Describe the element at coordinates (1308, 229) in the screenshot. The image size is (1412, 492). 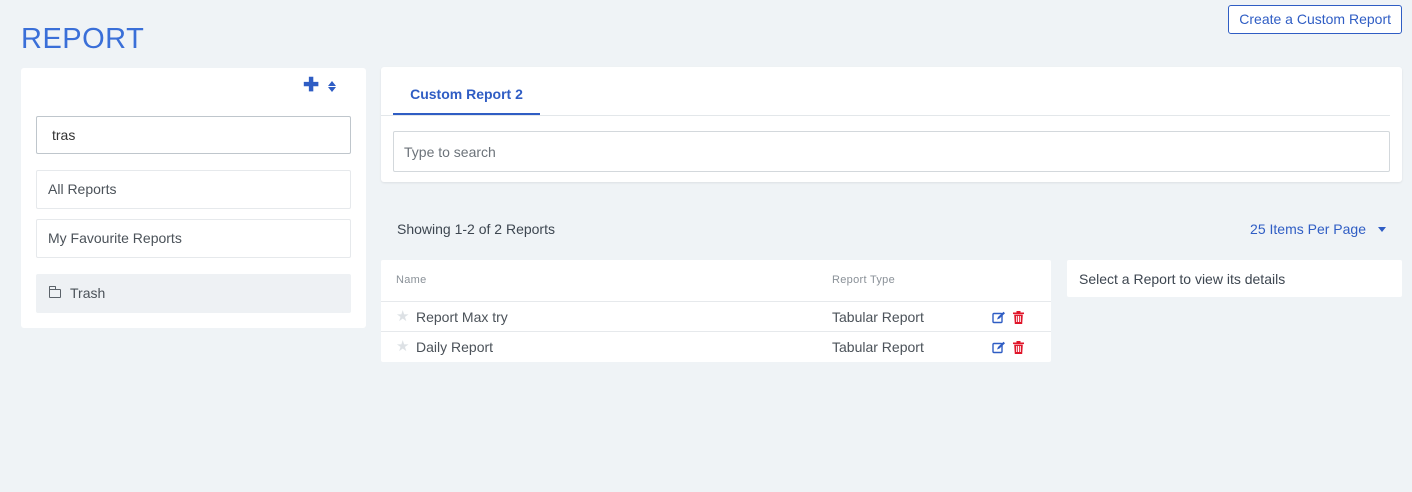
I see `items-per-page-label: 25 Items Per Page` at that location.